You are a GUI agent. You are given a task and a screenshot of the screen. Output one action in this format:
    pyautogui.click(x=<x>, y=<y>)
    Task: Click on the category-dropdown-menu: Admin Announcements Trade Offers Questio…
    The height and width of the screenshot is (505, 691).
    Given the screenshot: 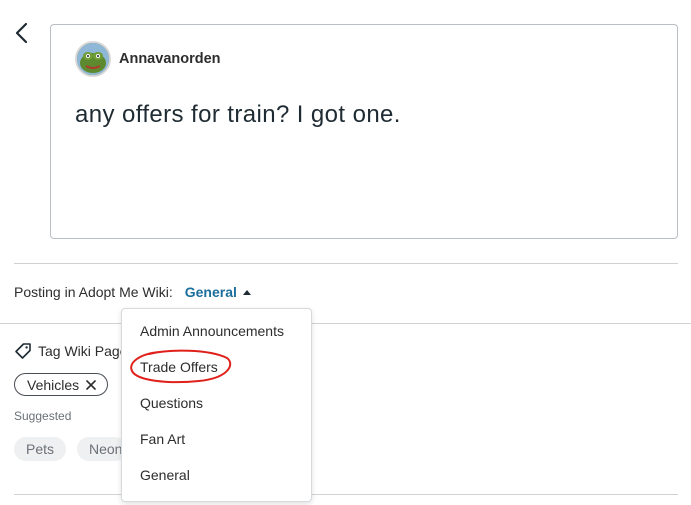 What is the action you would take?
    pyautogui.click(x=216, y=405)
    